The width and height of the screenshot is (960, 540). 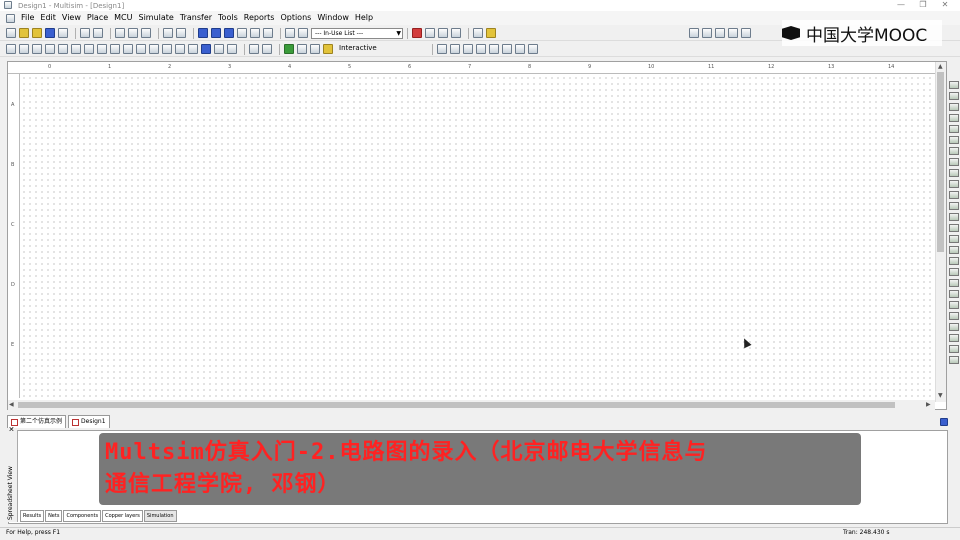 I want to click on help-icon, so click(x=491, y=33).